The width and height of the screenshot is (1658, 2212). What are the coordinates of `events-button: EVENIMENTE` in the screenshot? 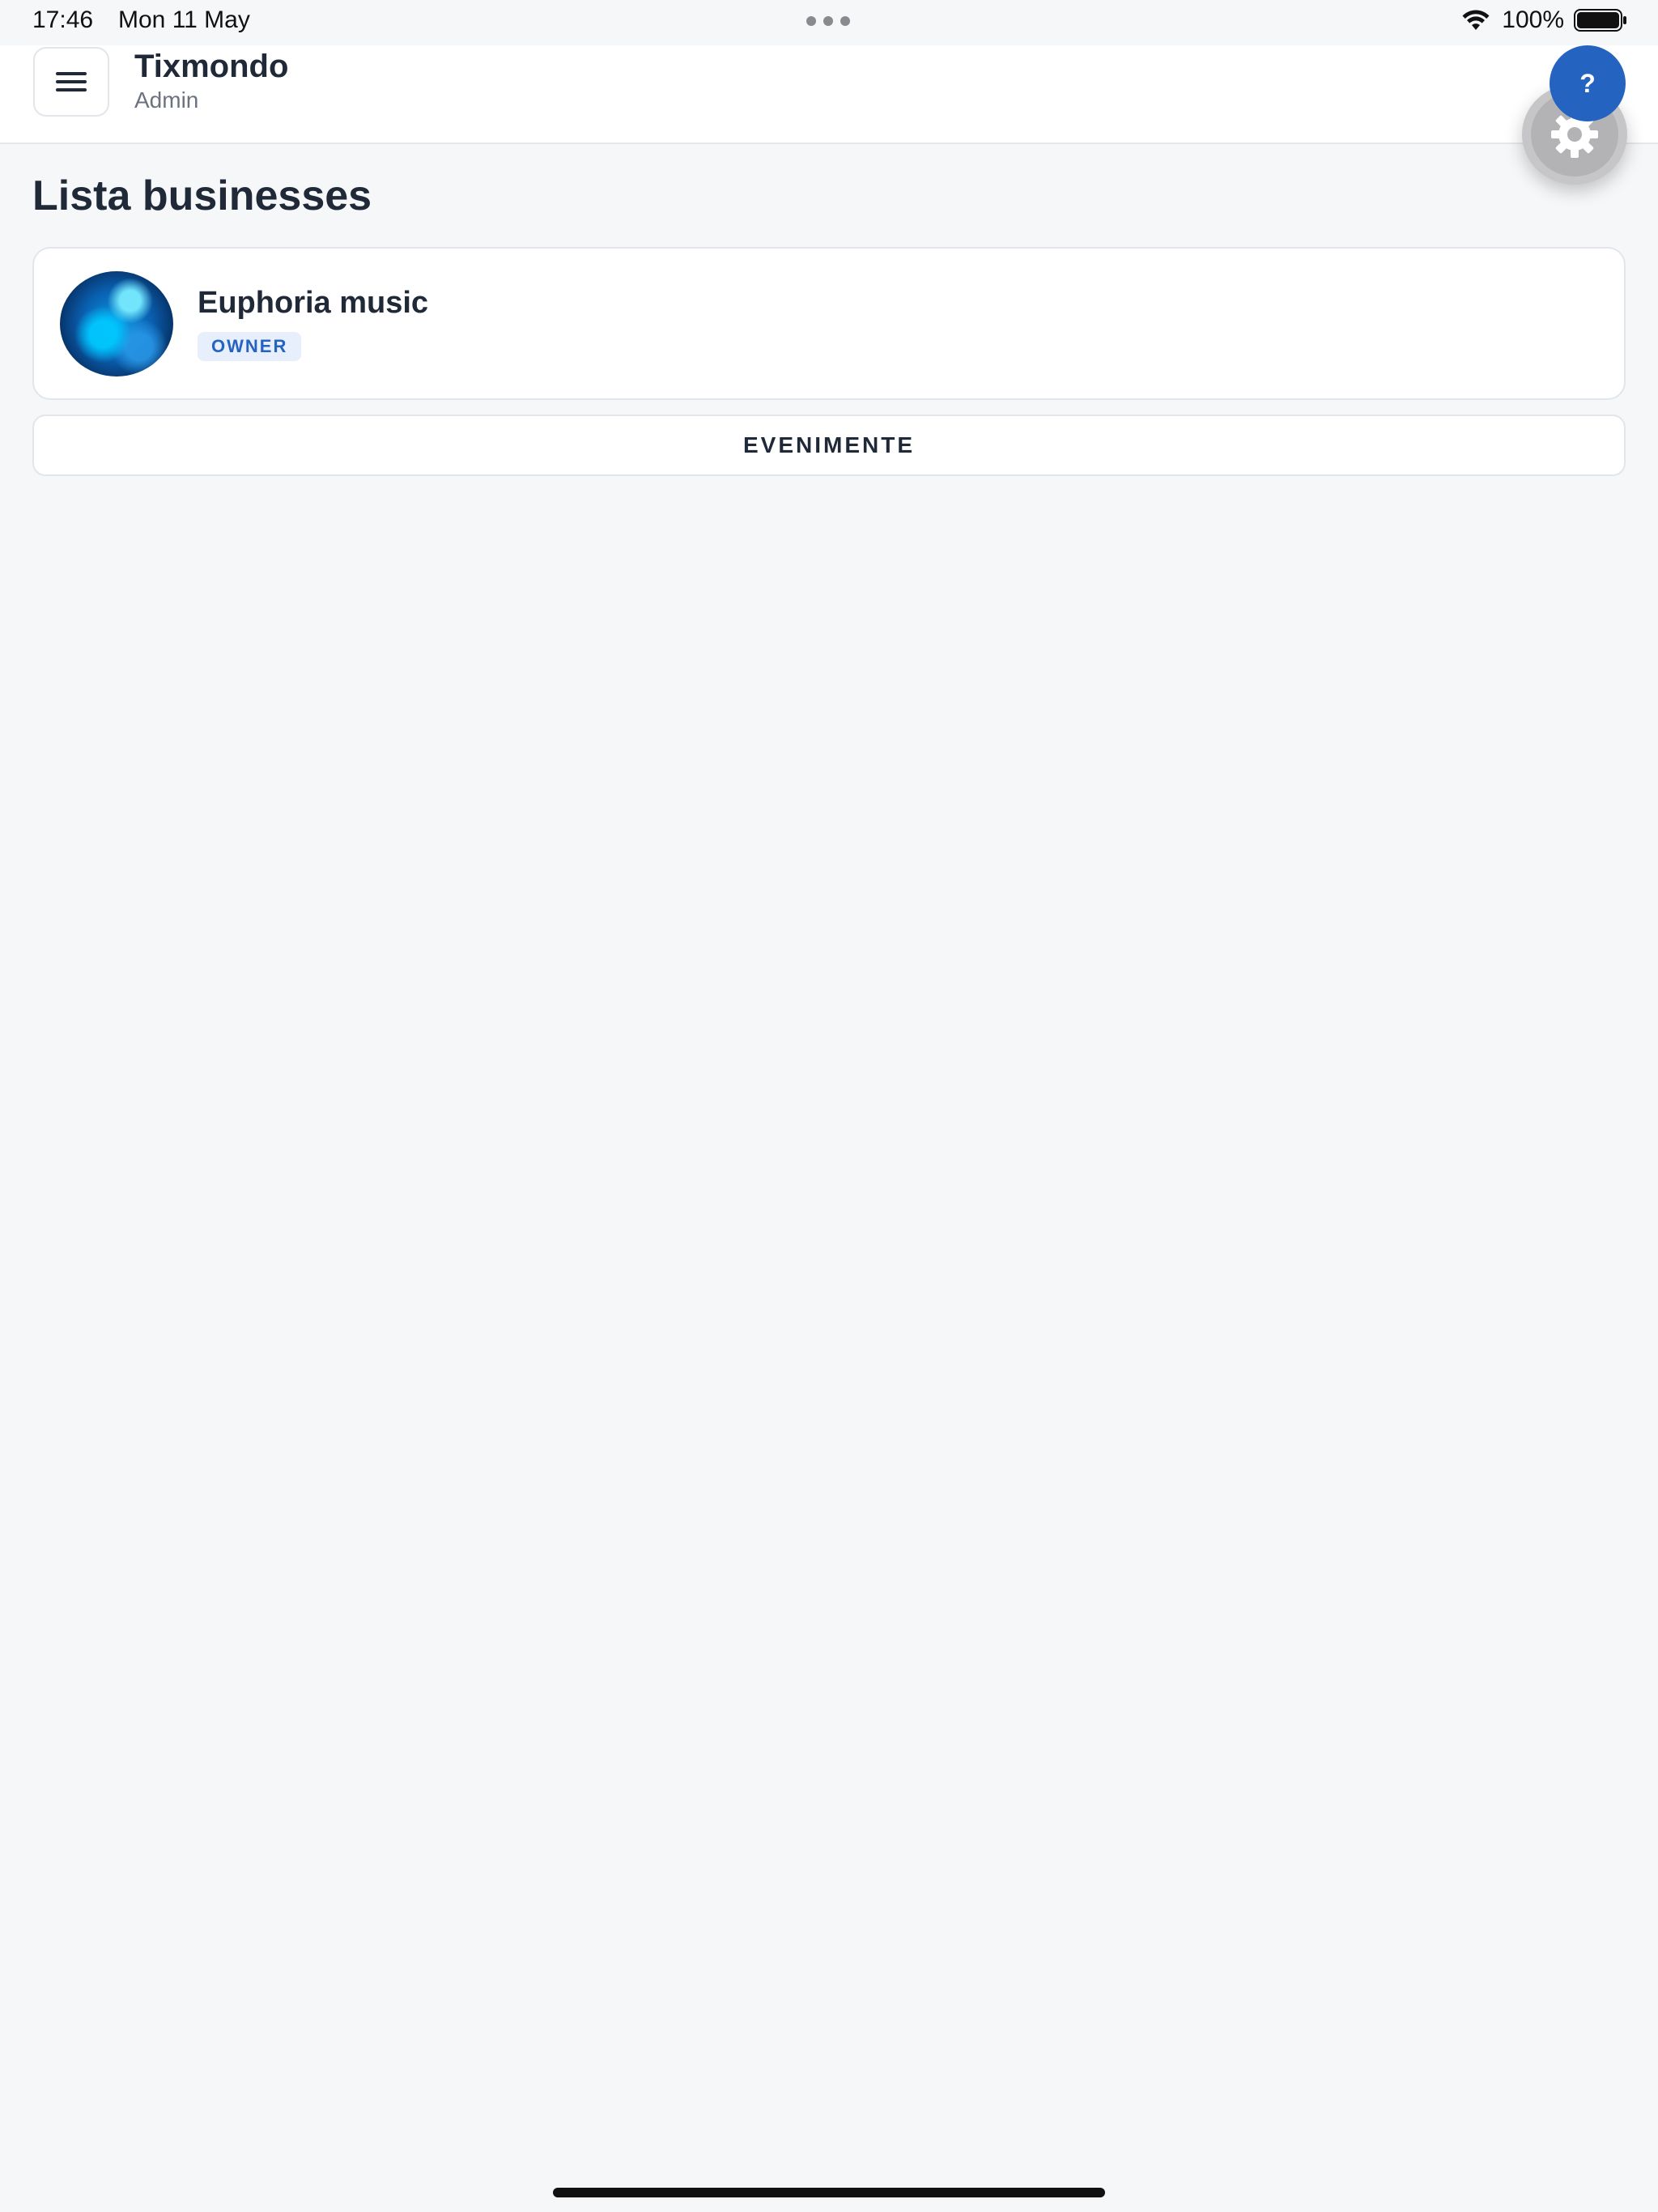 It's located at (829, 446).